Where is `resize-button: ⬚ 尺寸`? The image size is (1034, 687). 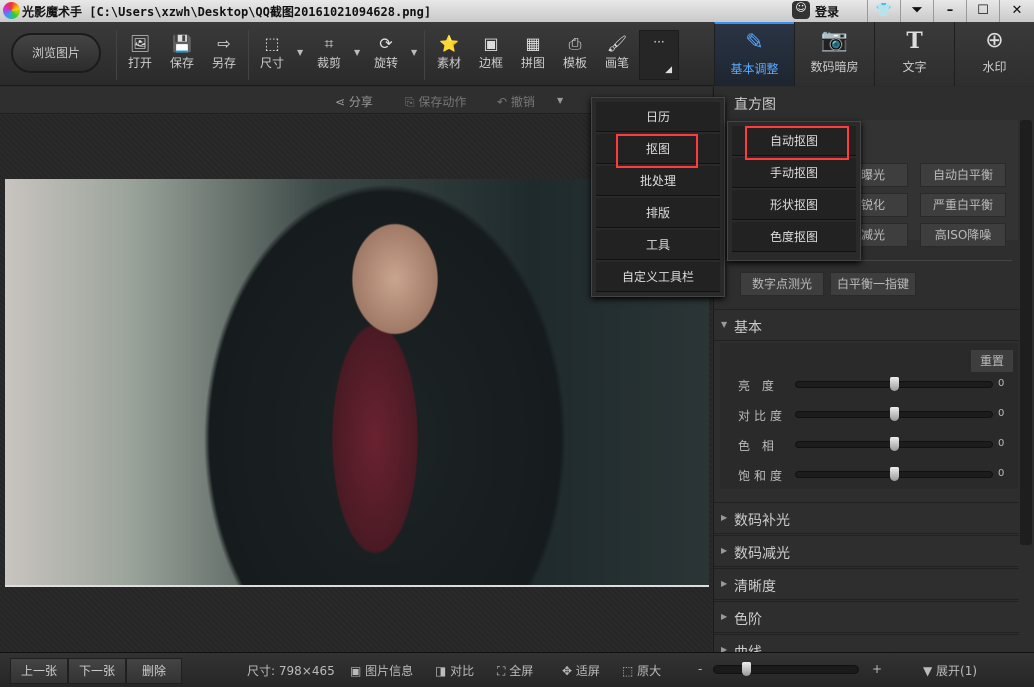 resize-button: ⬚ 尺寸 is located at coordinates (272, 52).